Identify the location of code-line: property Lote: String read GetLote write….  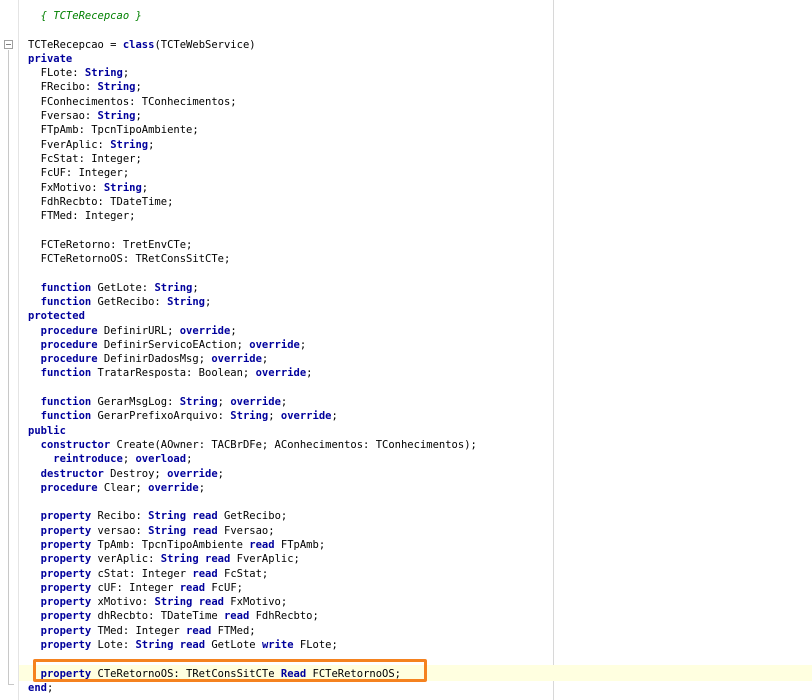
(252, 645).